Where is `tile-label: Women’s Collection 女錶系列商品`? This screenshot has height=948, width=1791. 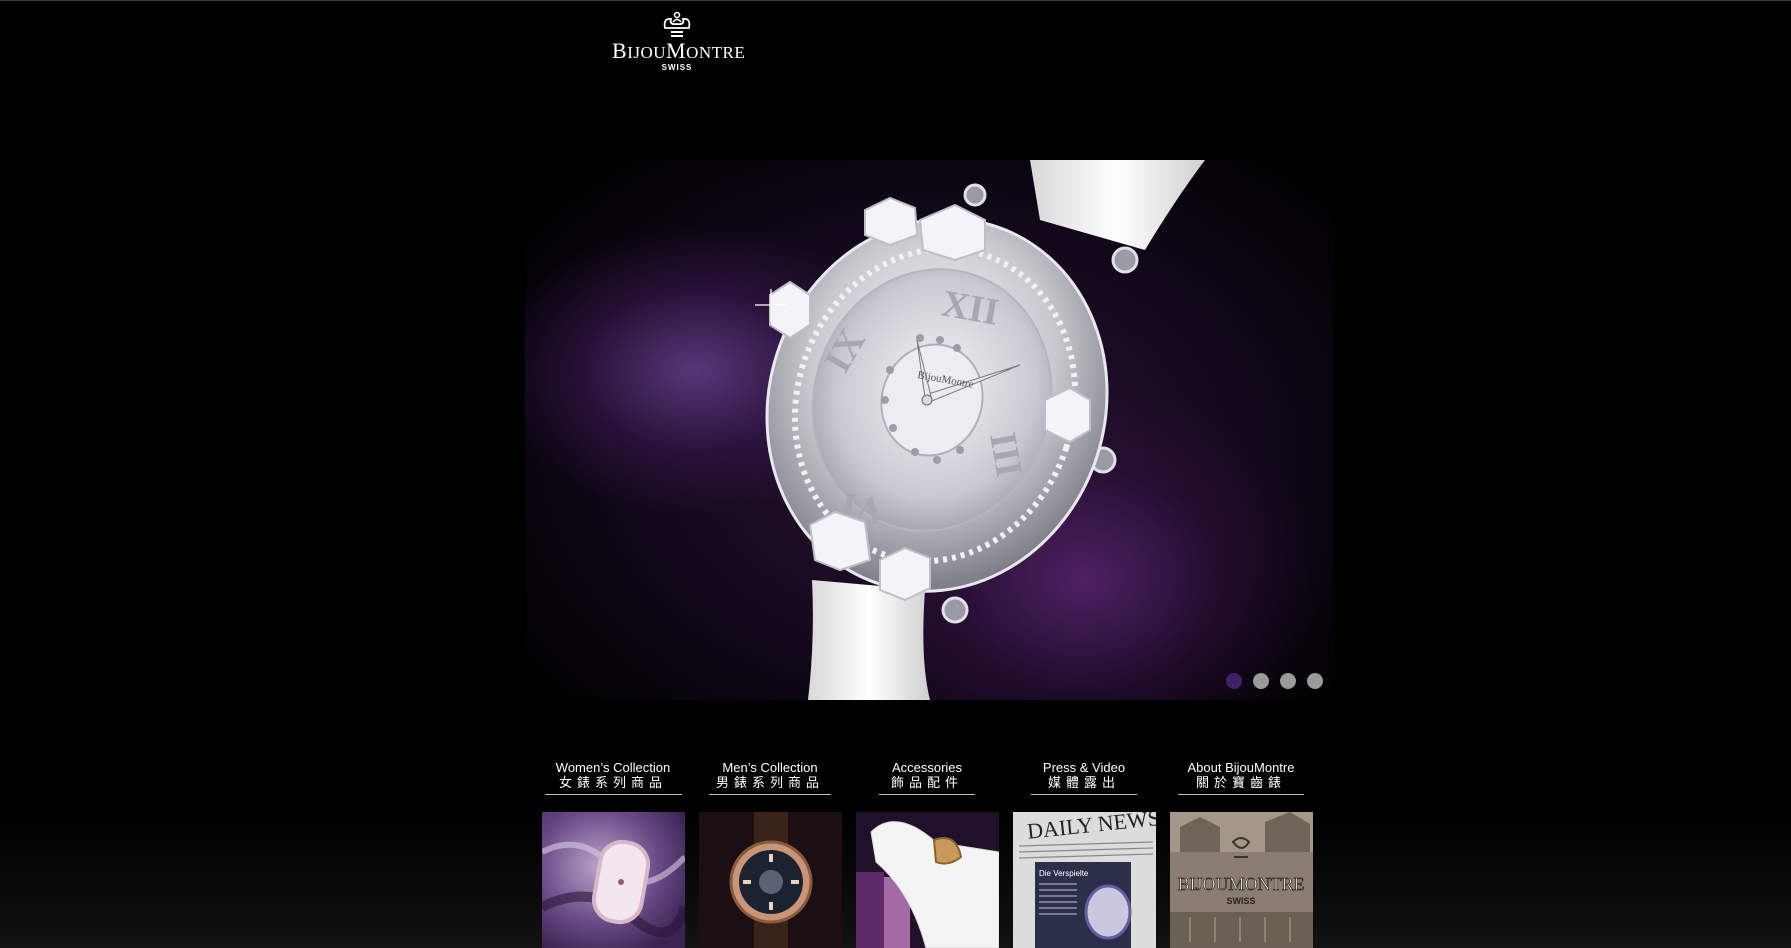 tile-label: Women’s Collection 女錶系列商品 is located at coordinates (613, 775).